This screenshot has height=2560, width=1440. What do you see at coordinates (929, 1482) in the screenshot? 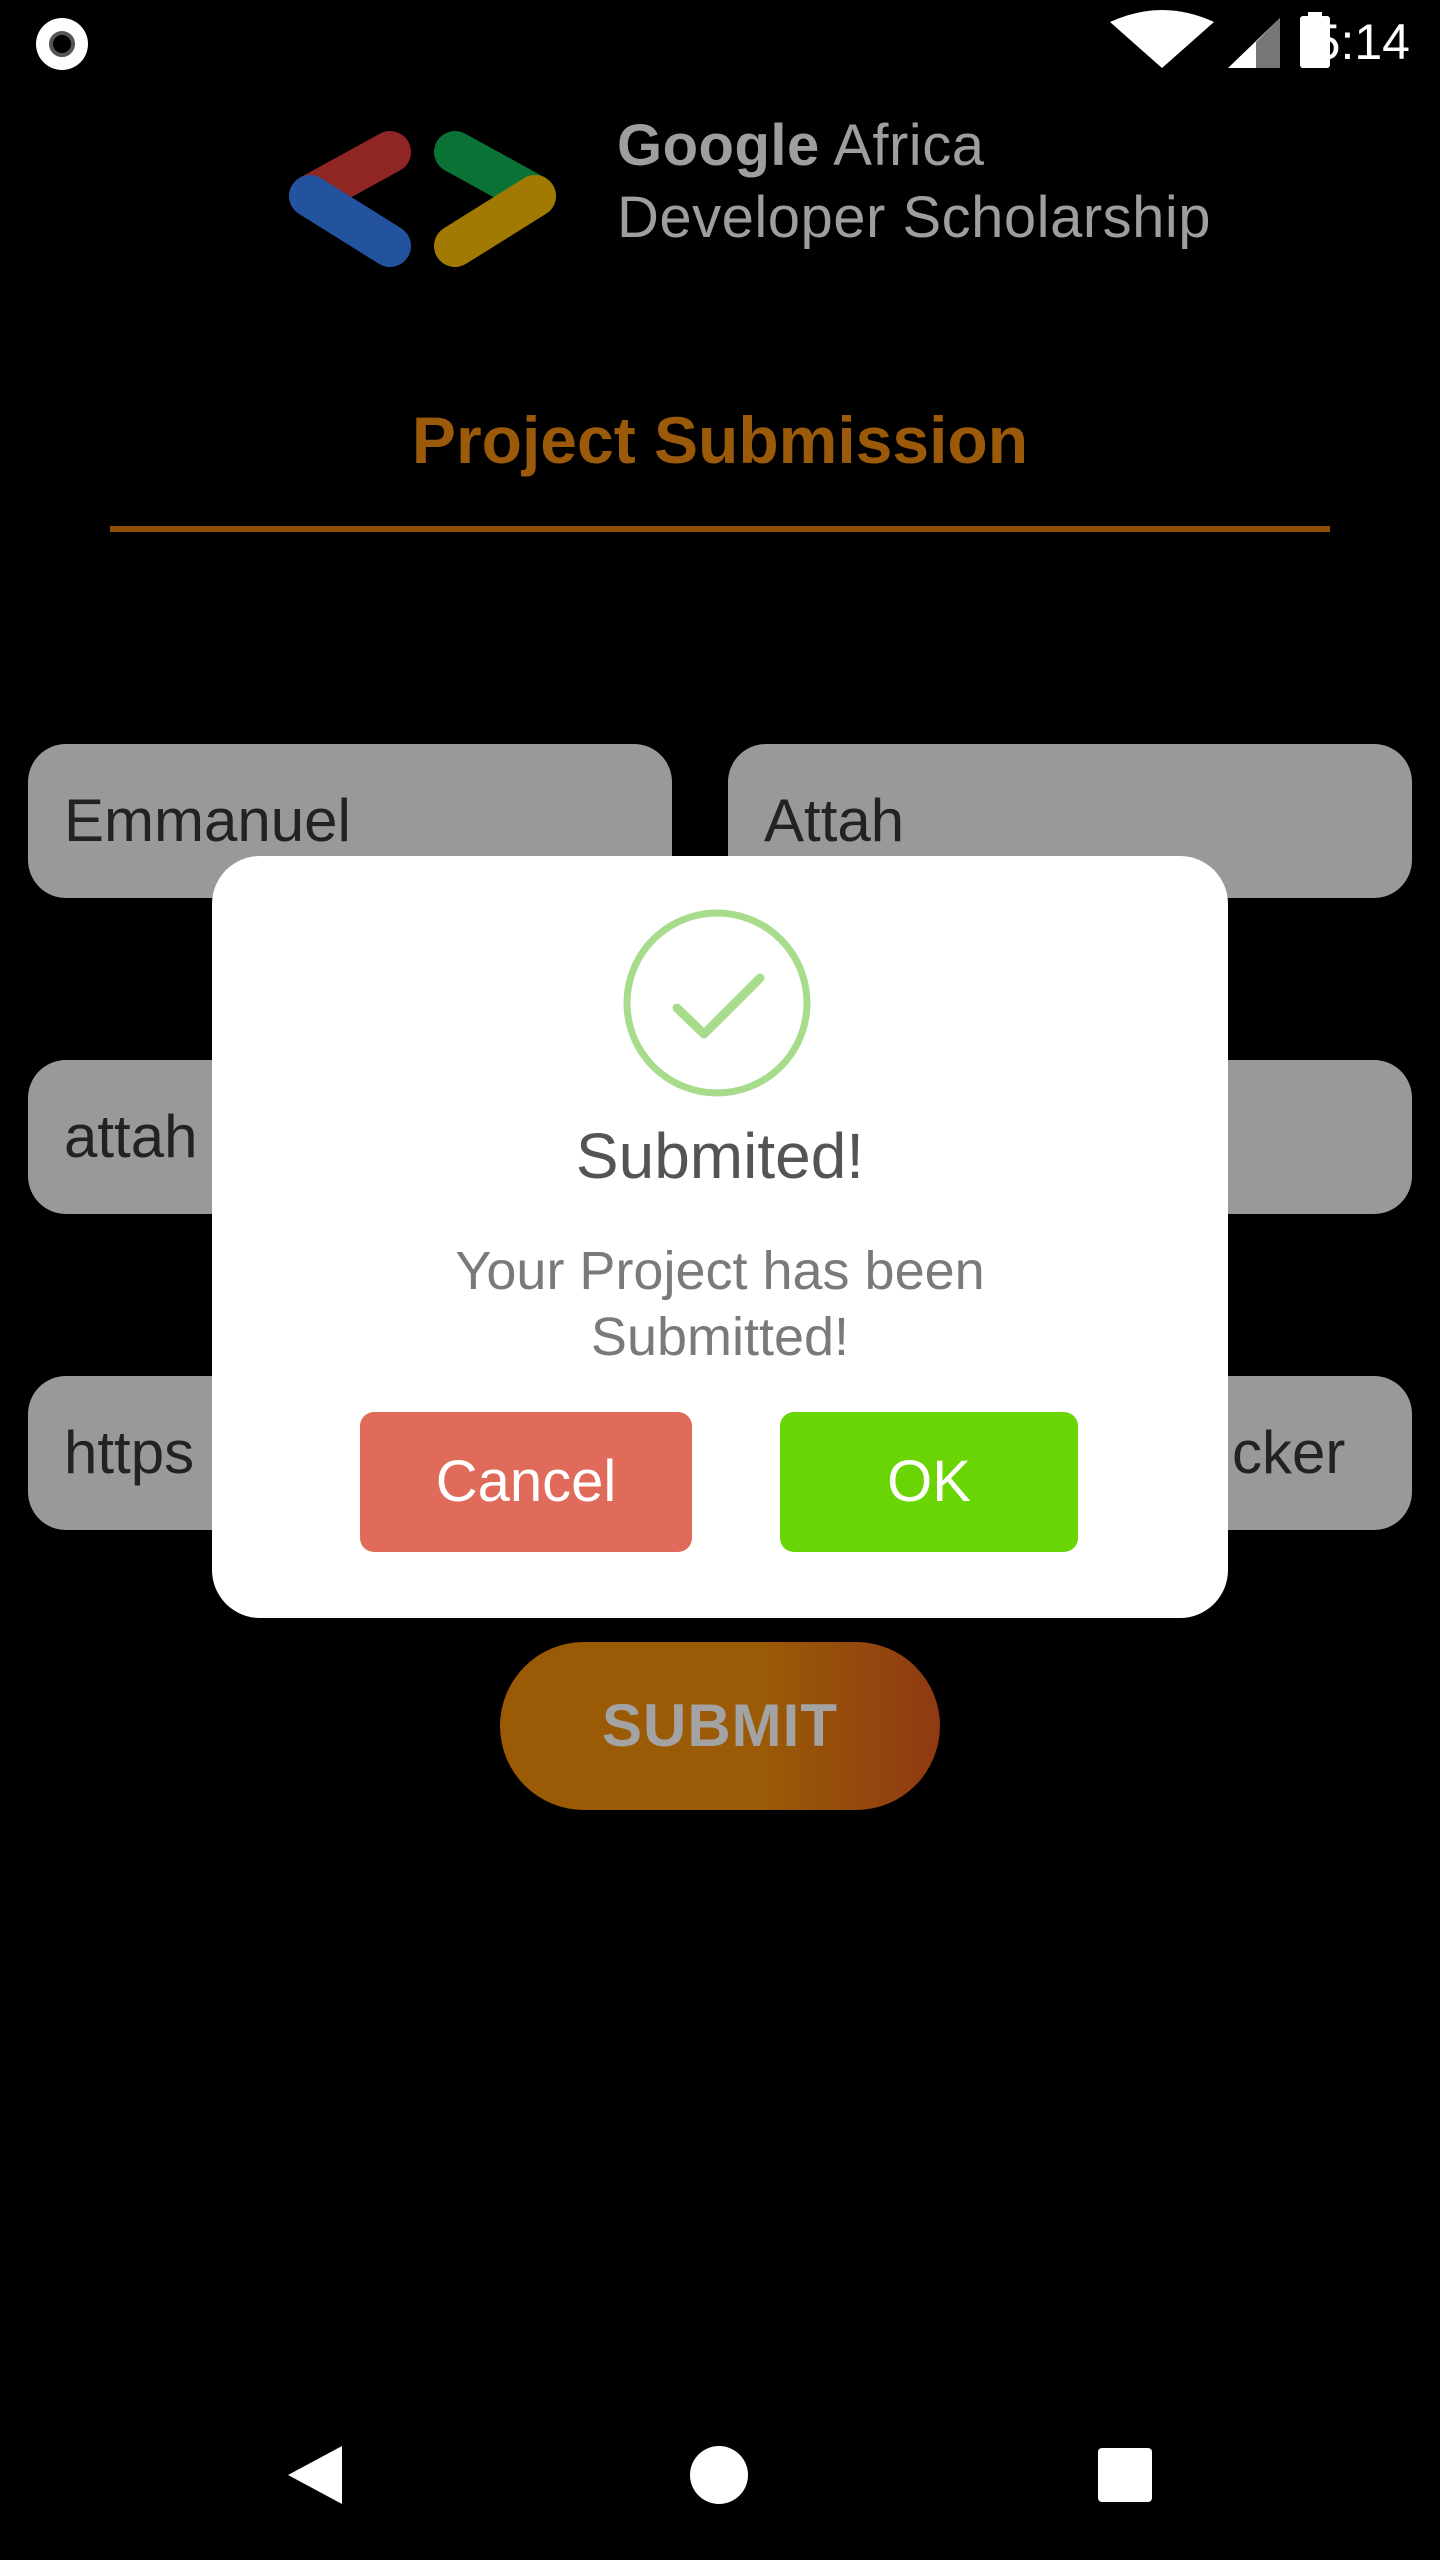
I see `ok-button: OK` at bounding box center [929, 1482].